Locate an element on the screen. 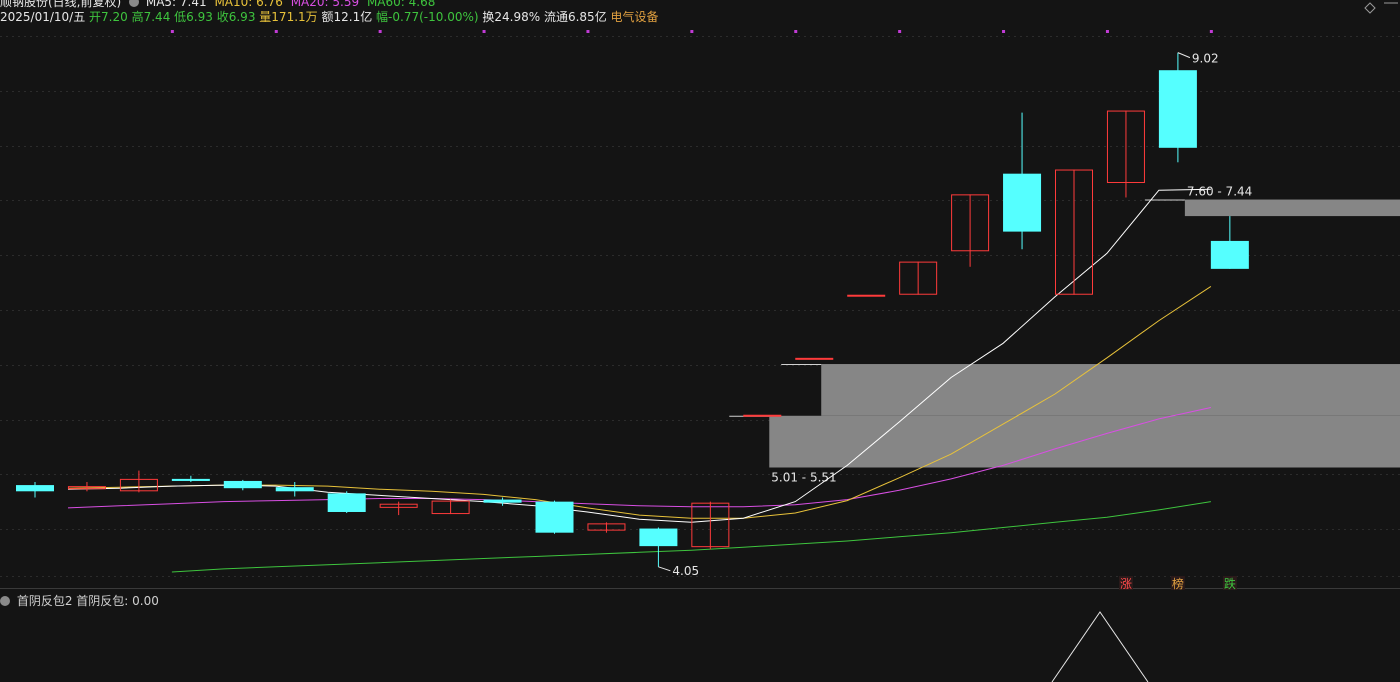 Image resolution: width=1400 pixels, height=682 pixels. quote-high: 高7.44 is located at coordinates (151, 17).